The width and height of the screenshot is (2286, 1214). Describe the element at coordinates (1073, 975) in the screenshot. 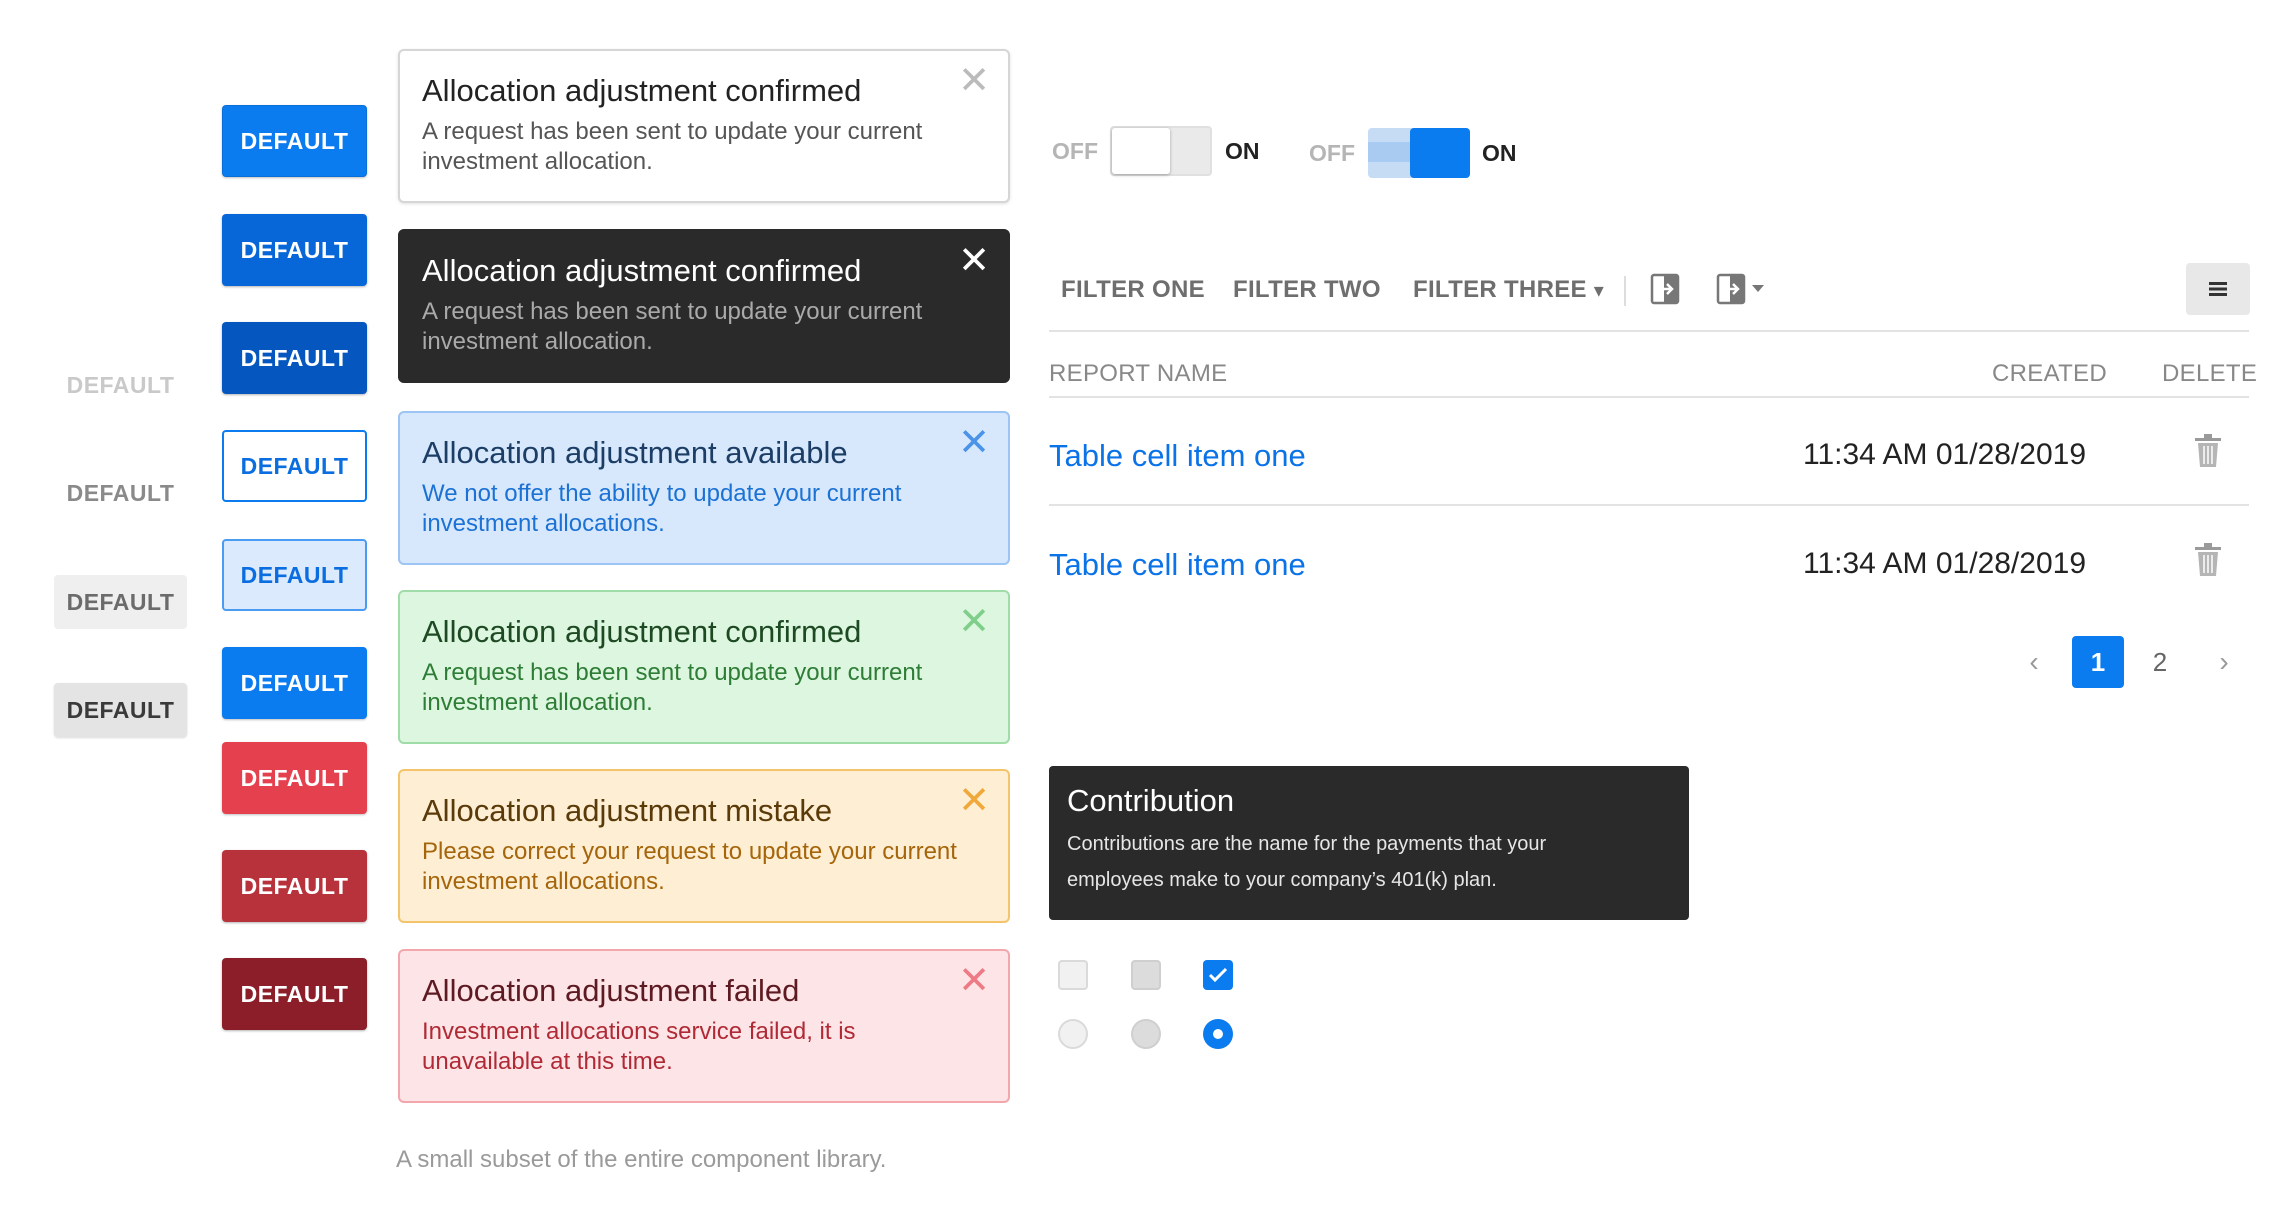

I see `checkbox-unchecked` at that location.